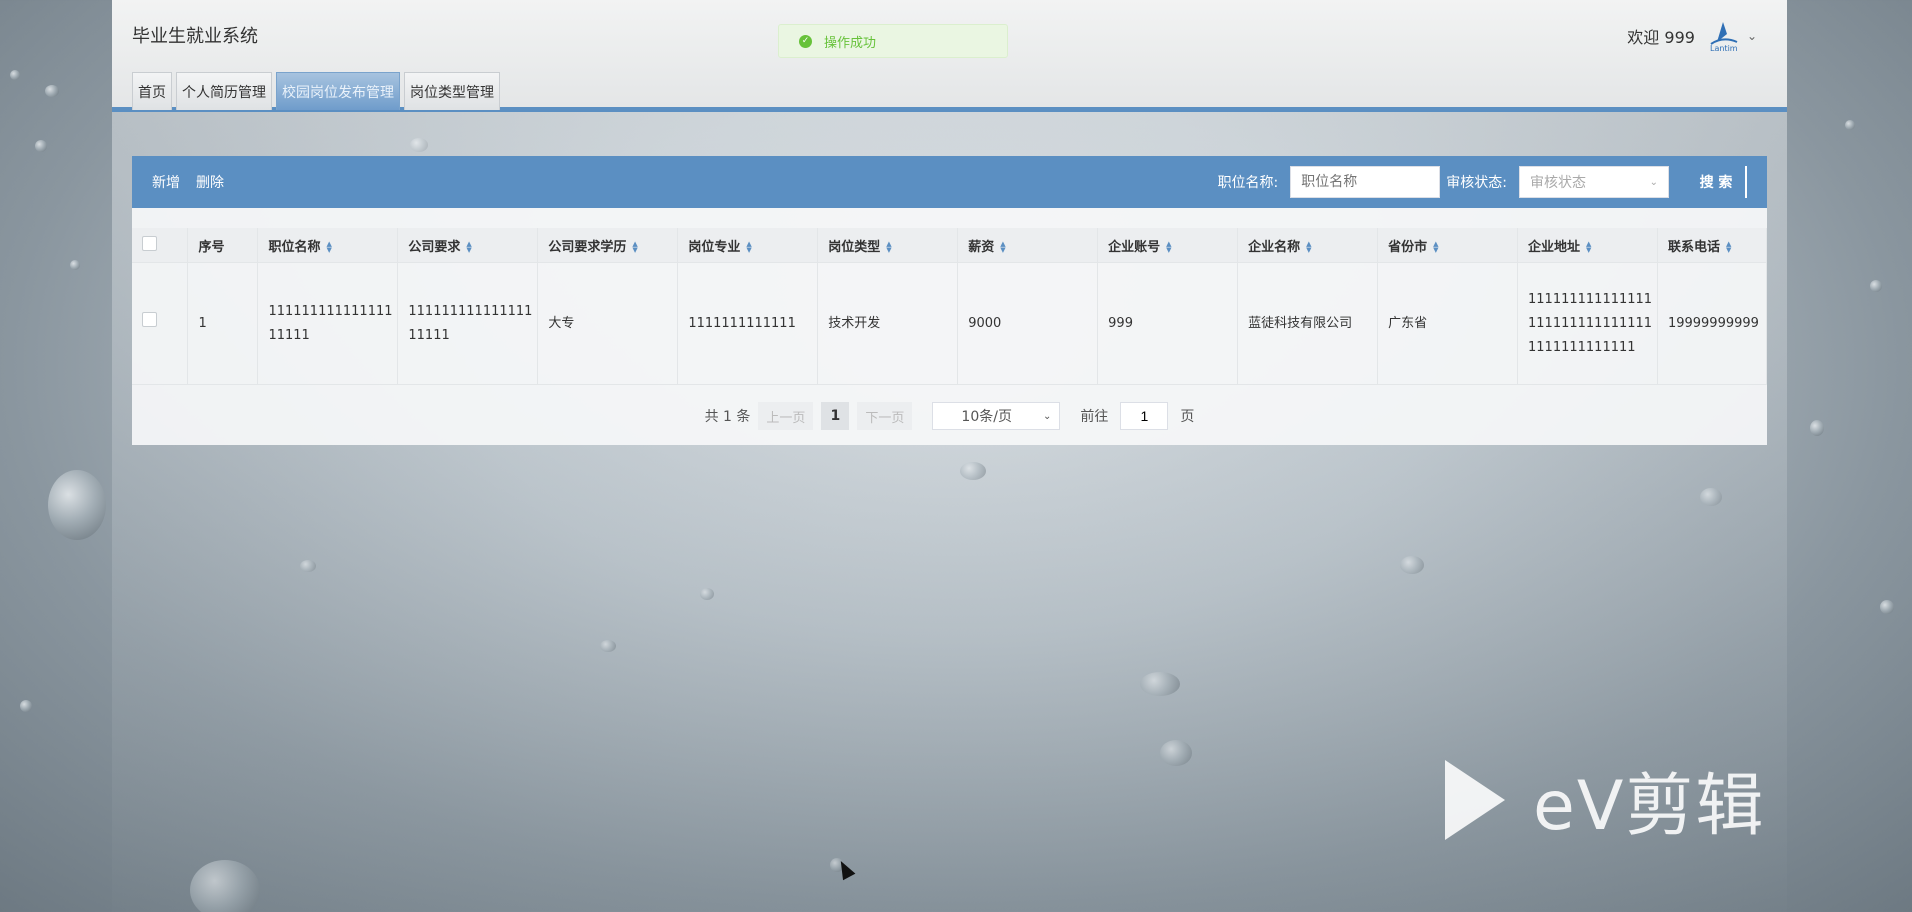 The image size is (1912, 912). Describe the element at coordinates (608, 323) in the screenshot. I see `cell-education: 大专` at that location.